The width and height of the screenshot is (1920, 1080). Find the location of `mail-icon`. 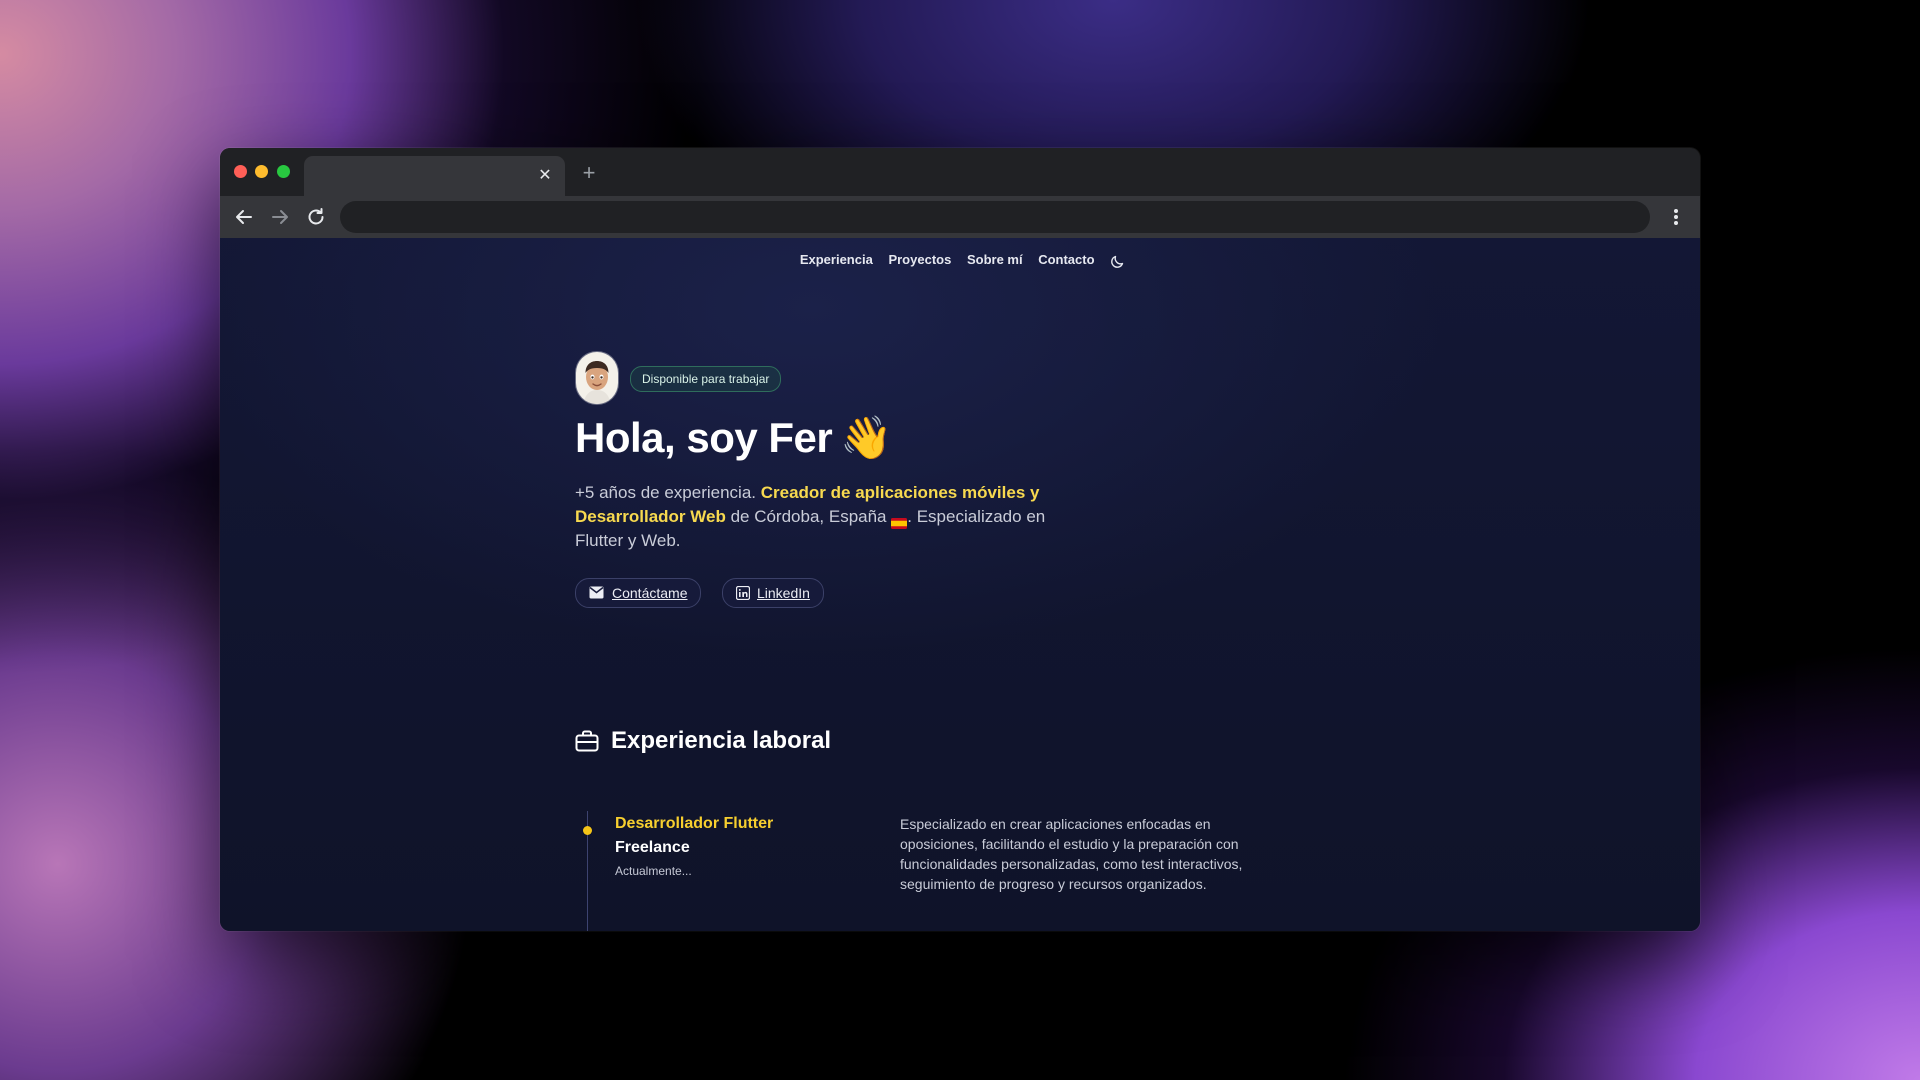

mail-icon is located at coordinates (596, 592).